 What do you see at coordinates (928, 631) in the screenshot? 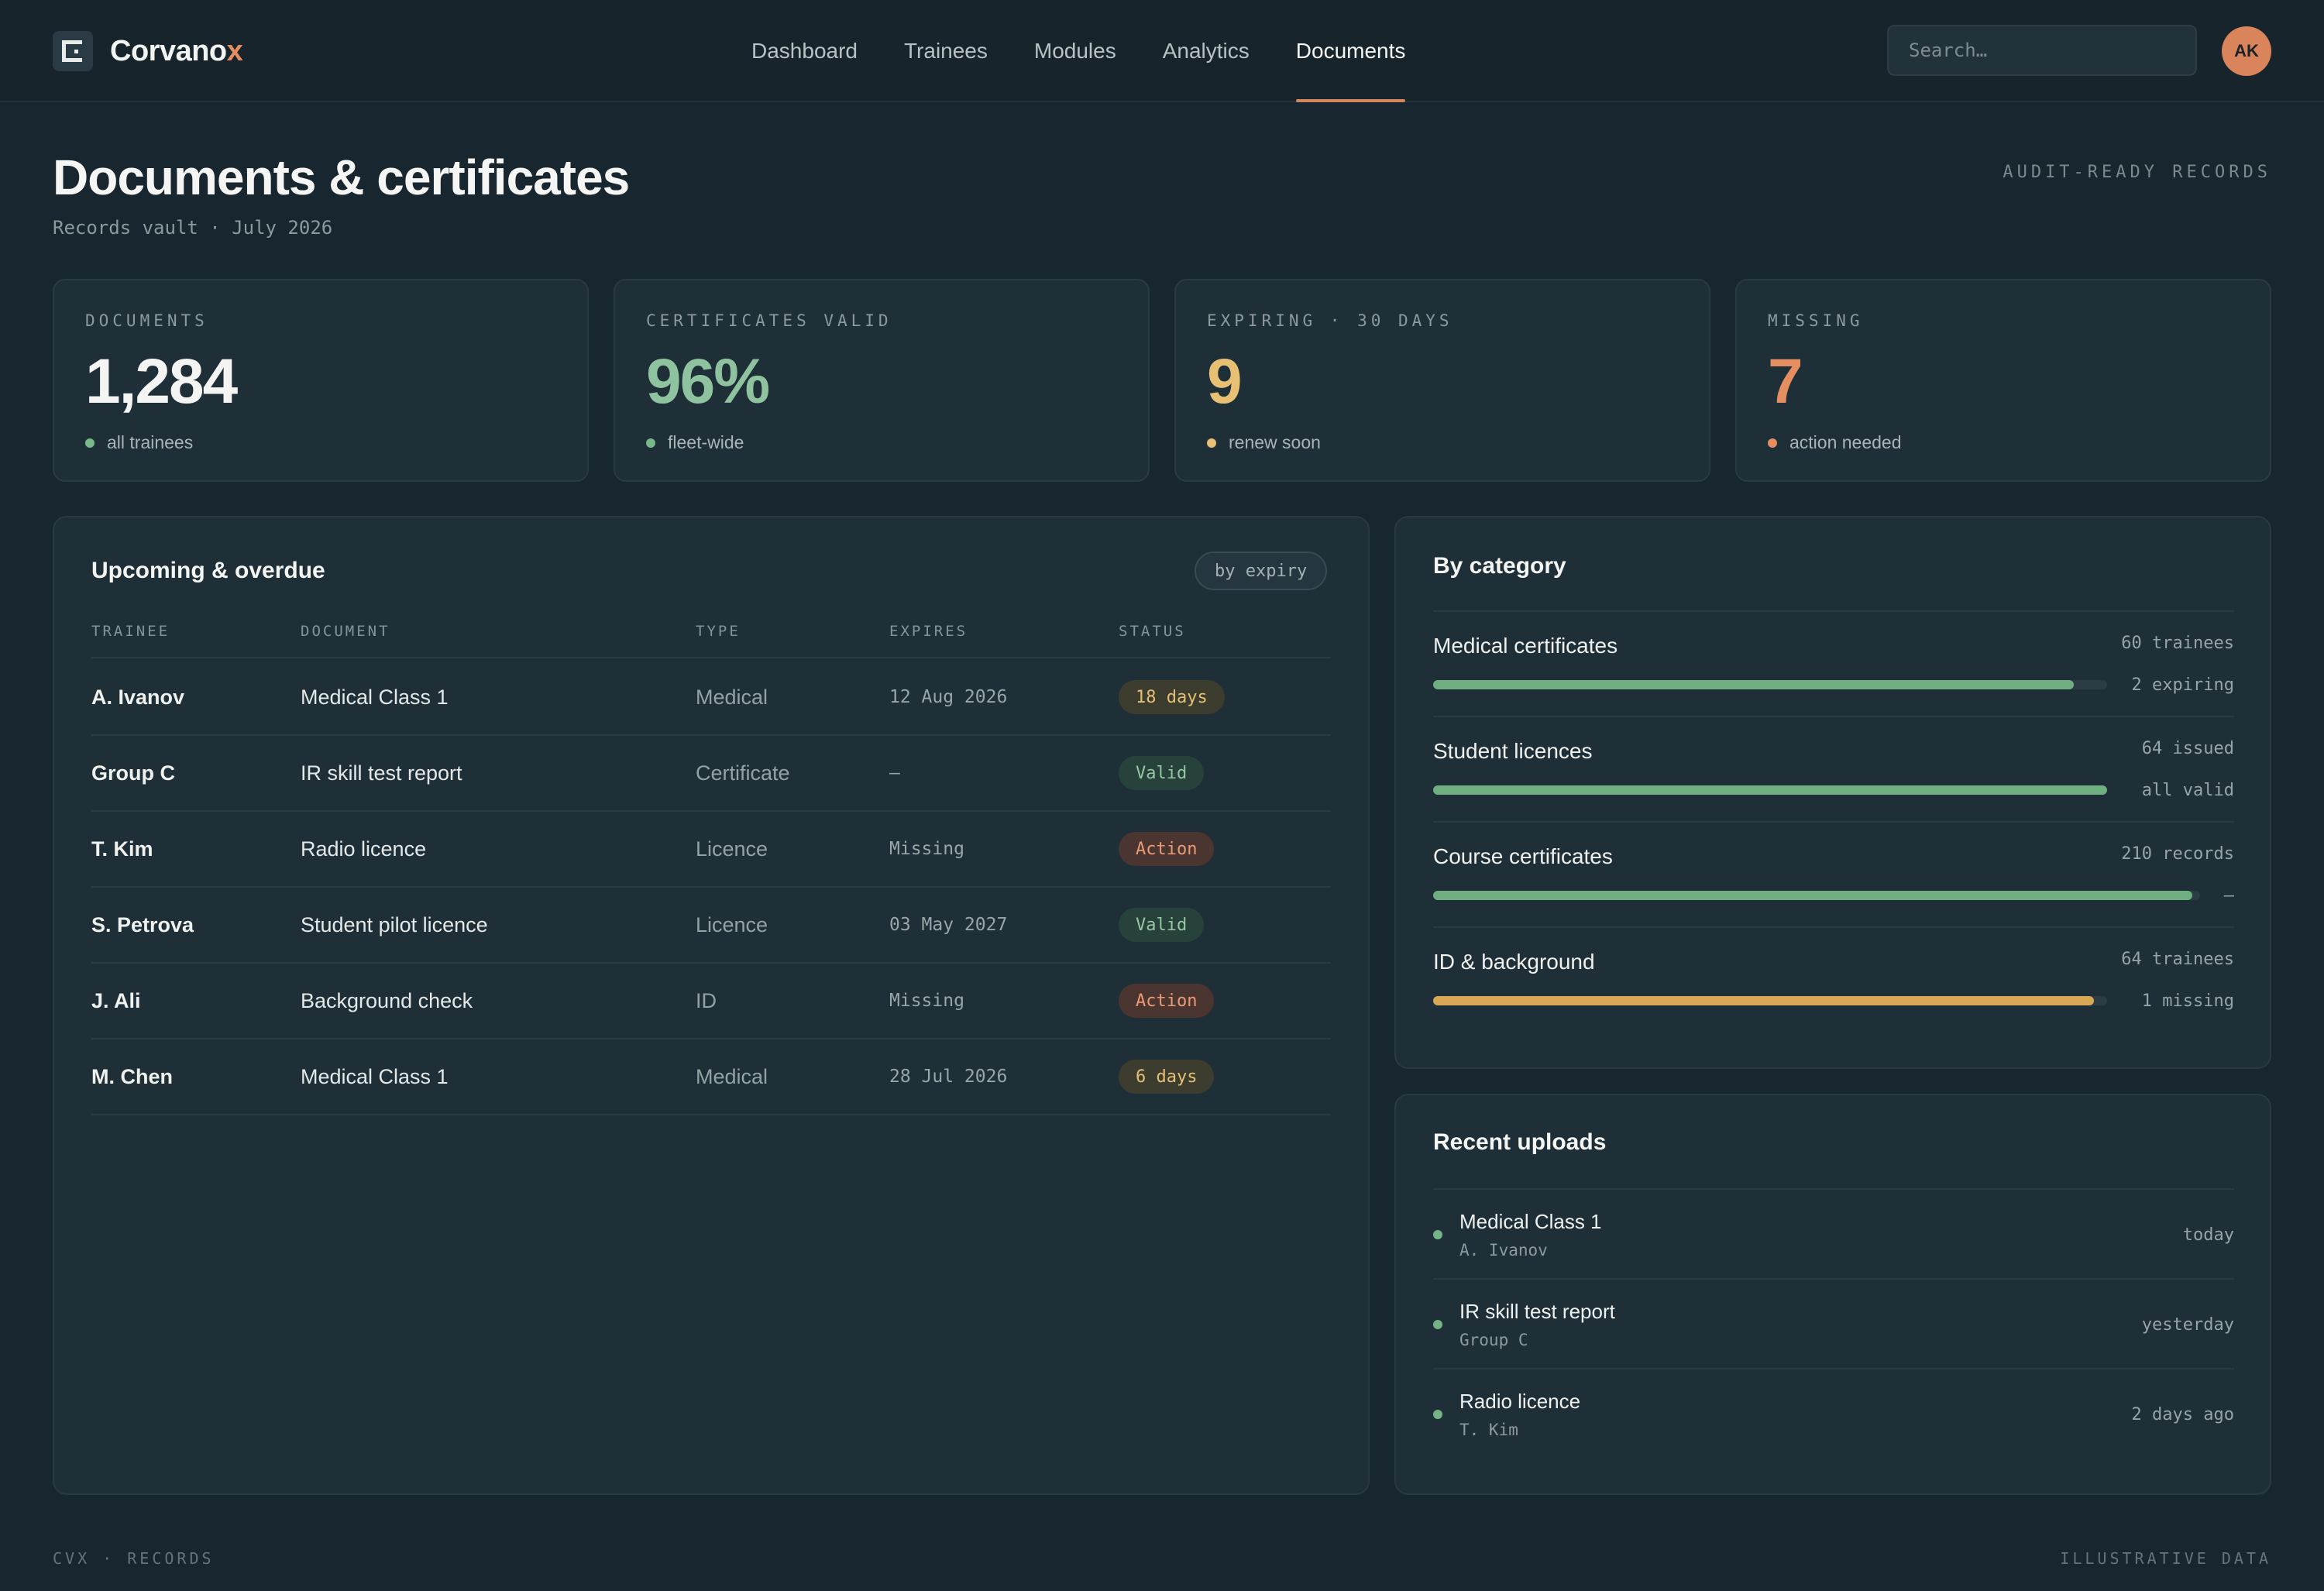
I see `column-header-expires: EXPIRES` at bounding box center [928, 631].